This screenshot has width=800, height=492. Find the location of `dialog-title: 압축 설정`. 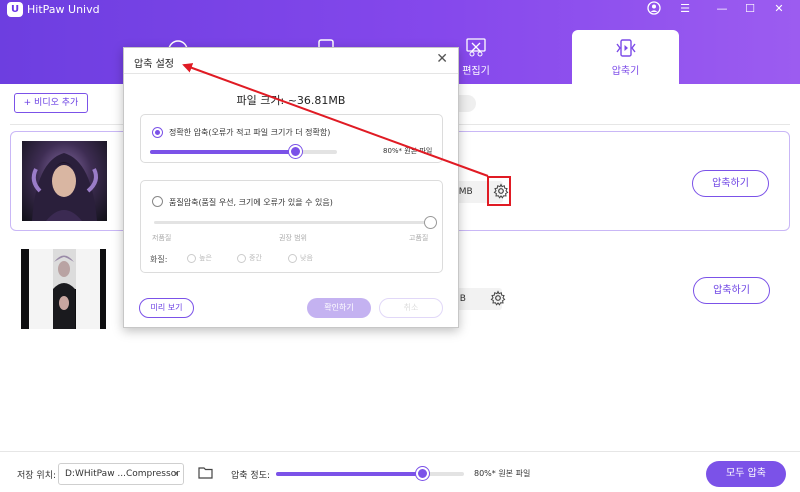

dialog-title: 압축 설정 is located at coordinates (154, 64).